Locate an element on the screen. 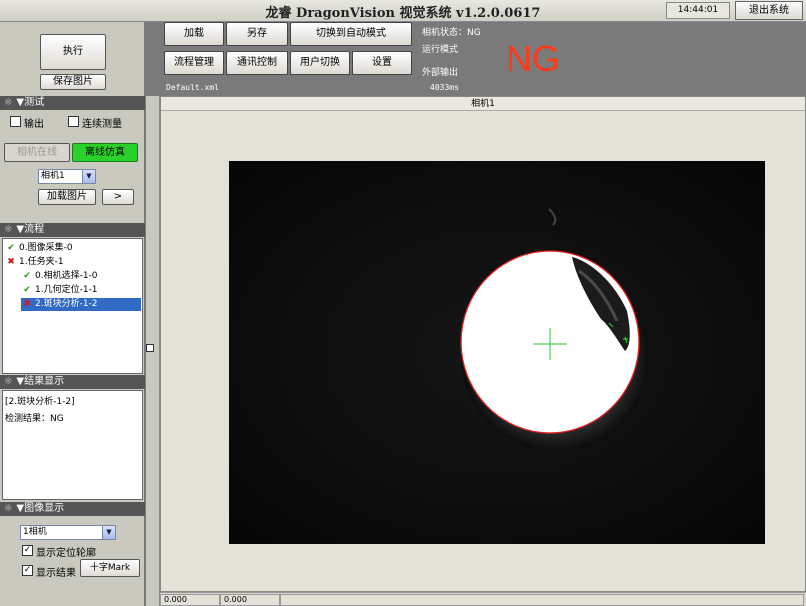  camera-online-button: 相机在线 is located at coordinates (37, 152).